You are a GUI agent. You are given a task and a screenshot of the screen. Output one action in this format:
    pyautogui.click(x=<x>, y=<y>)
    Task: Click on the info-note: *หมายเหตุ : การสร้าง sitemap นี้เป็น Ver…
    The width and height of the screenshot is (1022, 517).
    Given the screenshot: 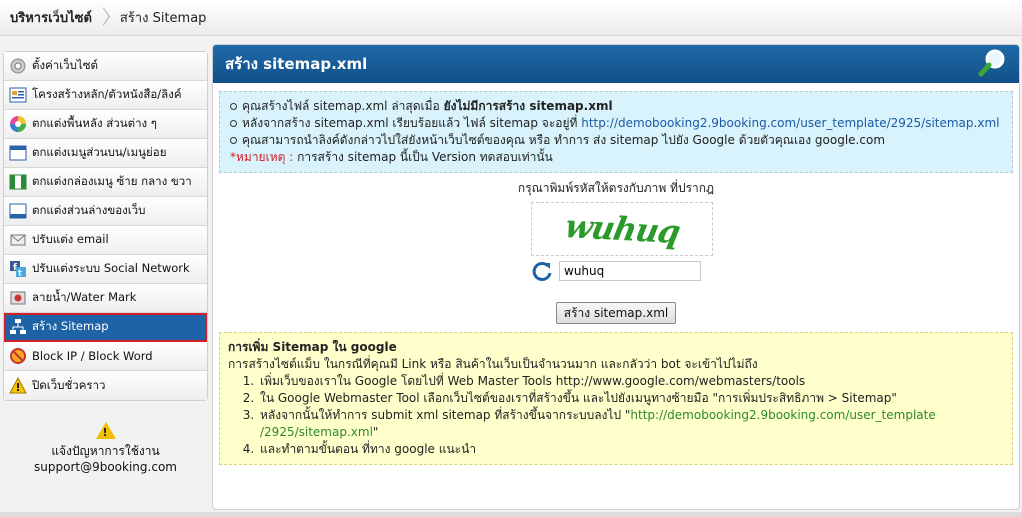 What is the action you would take?
    pyautogui.click(x=616, y=157)
    